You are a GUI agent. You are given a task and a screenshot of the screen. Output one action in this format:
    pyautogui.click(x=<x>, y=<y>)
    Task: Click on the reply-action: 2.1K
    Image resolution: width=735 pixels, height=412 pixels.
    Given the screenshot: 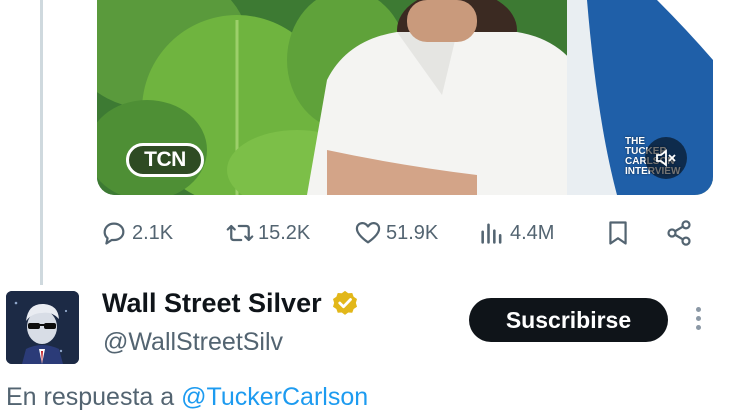 What is the action you would take?
    pyautogui.click(x=136, y=233)
    